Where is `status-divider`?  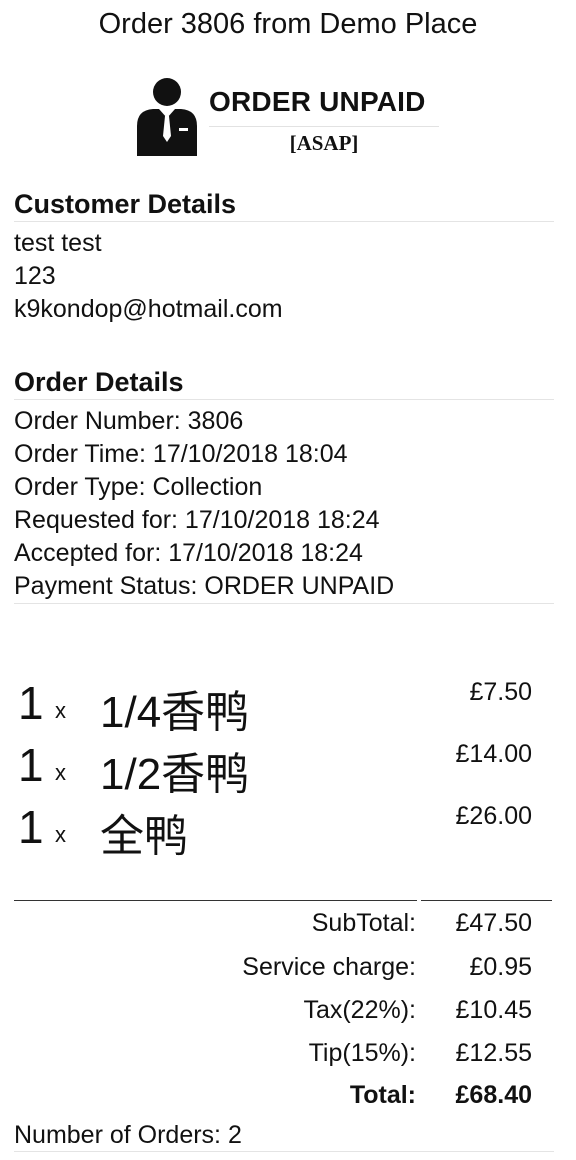
status-divider is located at coordinates (324, 126).